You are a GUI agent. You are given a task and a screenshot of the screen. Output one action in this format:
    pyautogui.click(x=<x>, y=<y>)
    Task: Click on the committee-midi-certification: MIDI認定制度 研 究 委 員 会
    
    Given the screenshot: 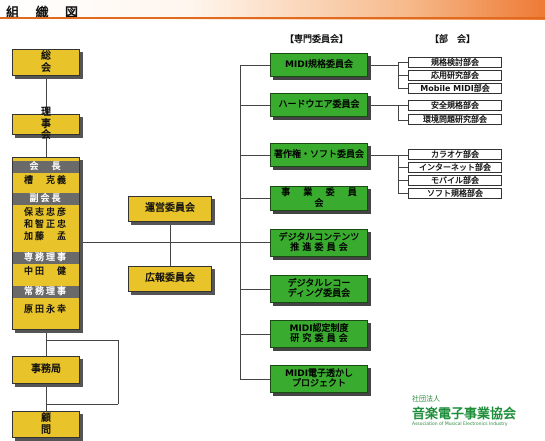 What is the action you would take?
    pyautogui.click(x=319, y=334)
    